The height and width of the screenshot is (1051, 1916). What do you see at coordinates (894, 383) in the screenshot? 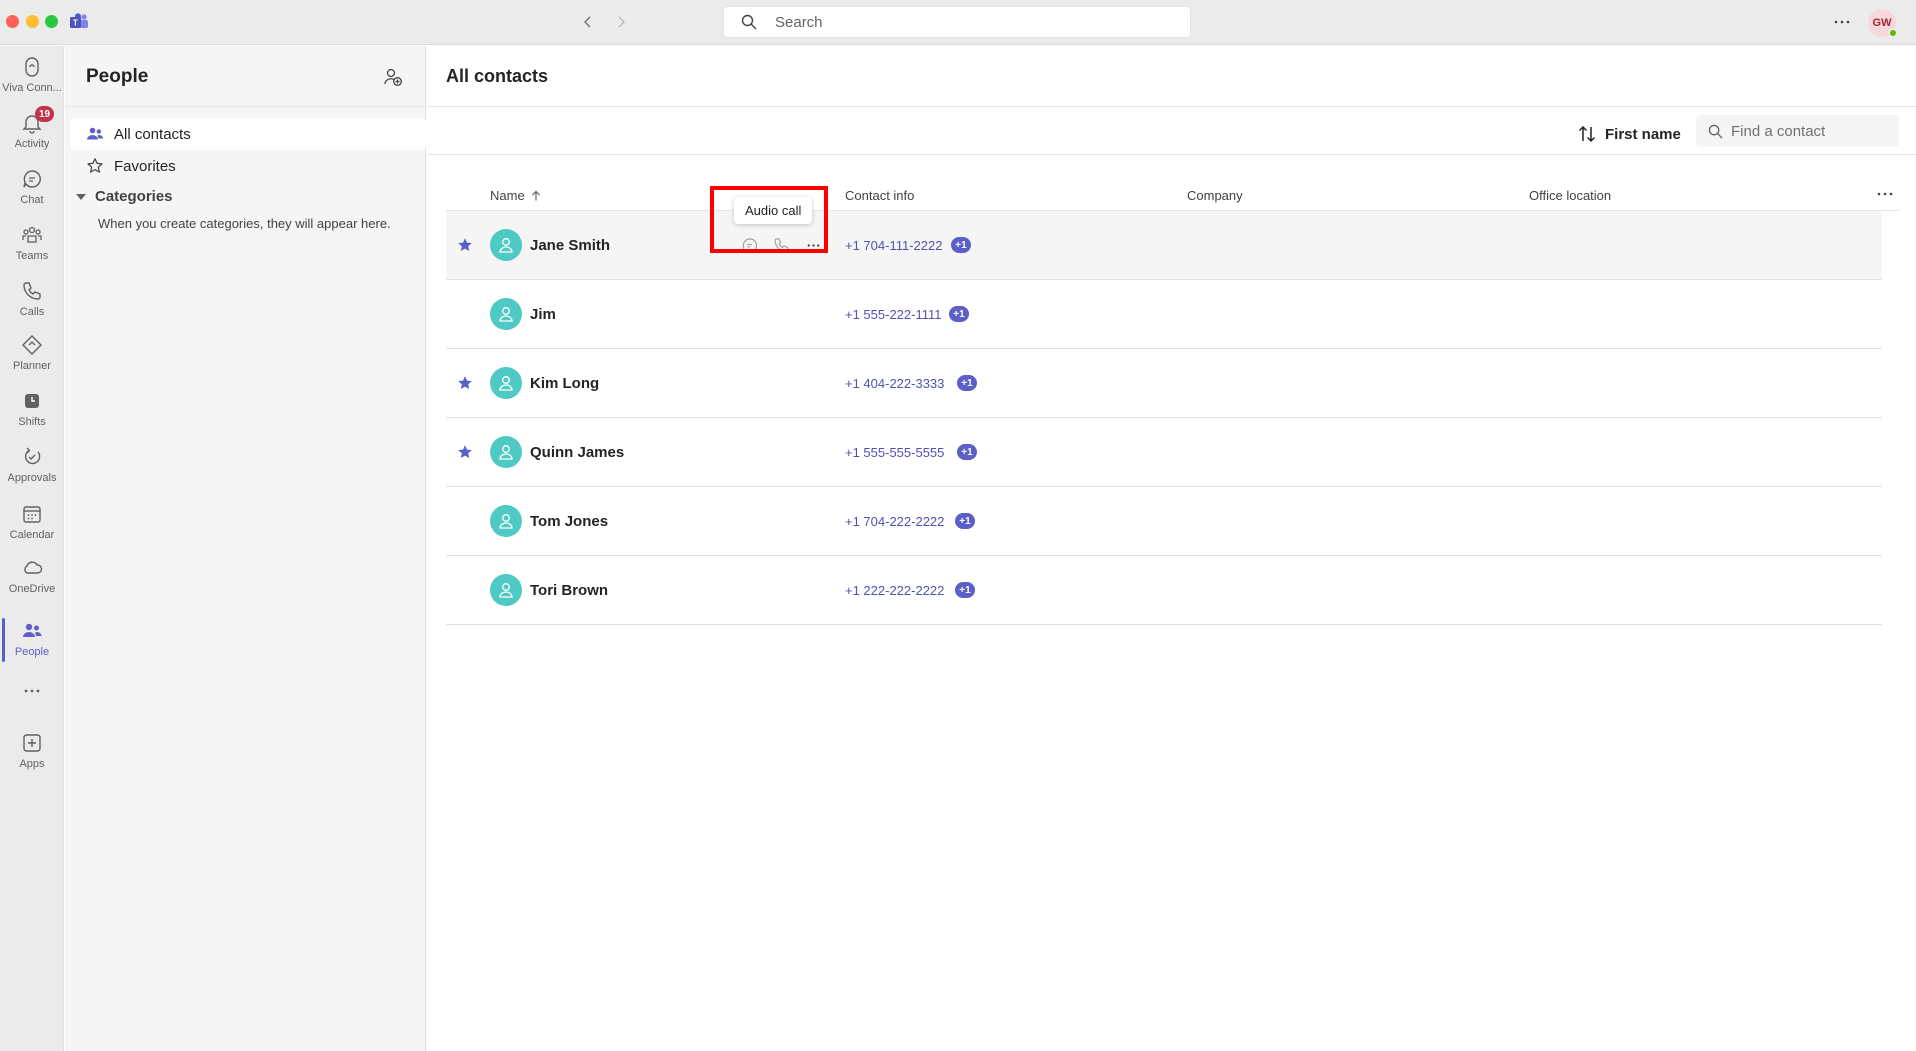
I see `contact-phone: +1 404-222-3333` at bounding box center [894, 383].